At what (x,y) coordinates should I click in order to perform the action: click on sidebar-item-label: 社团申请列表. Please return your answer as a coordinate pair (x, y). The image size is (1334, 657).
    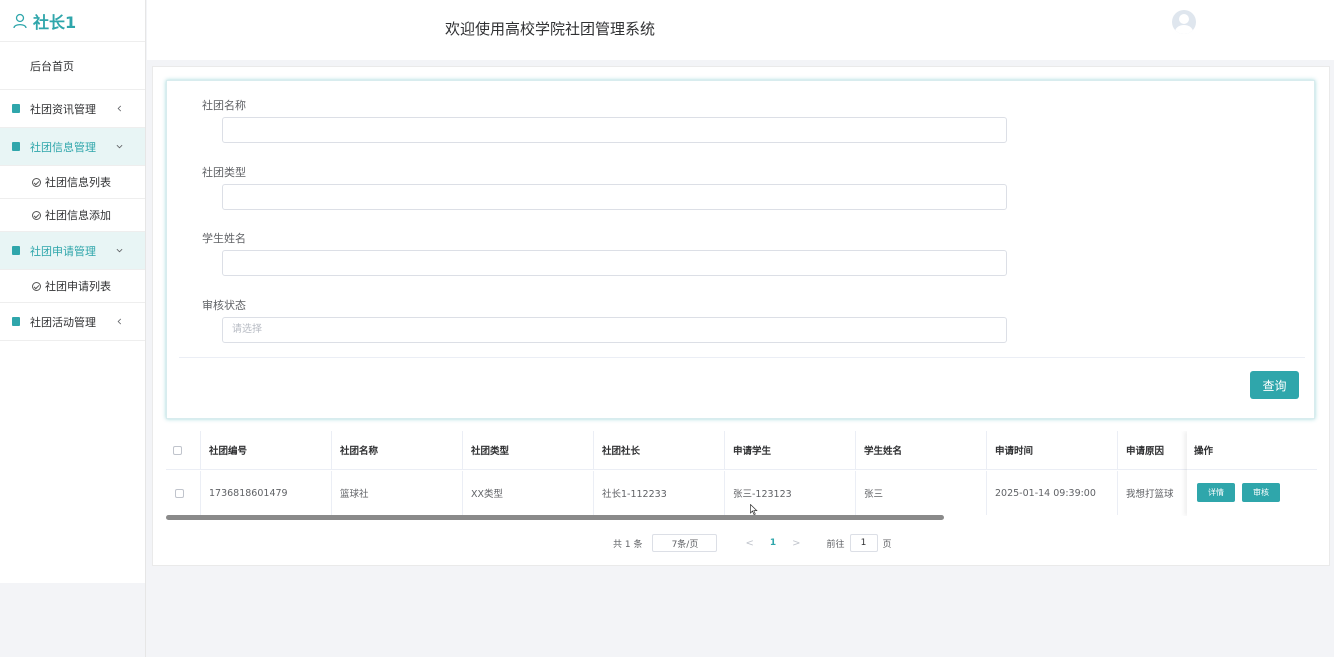
    Looking at the image, I should click on (78, 286).